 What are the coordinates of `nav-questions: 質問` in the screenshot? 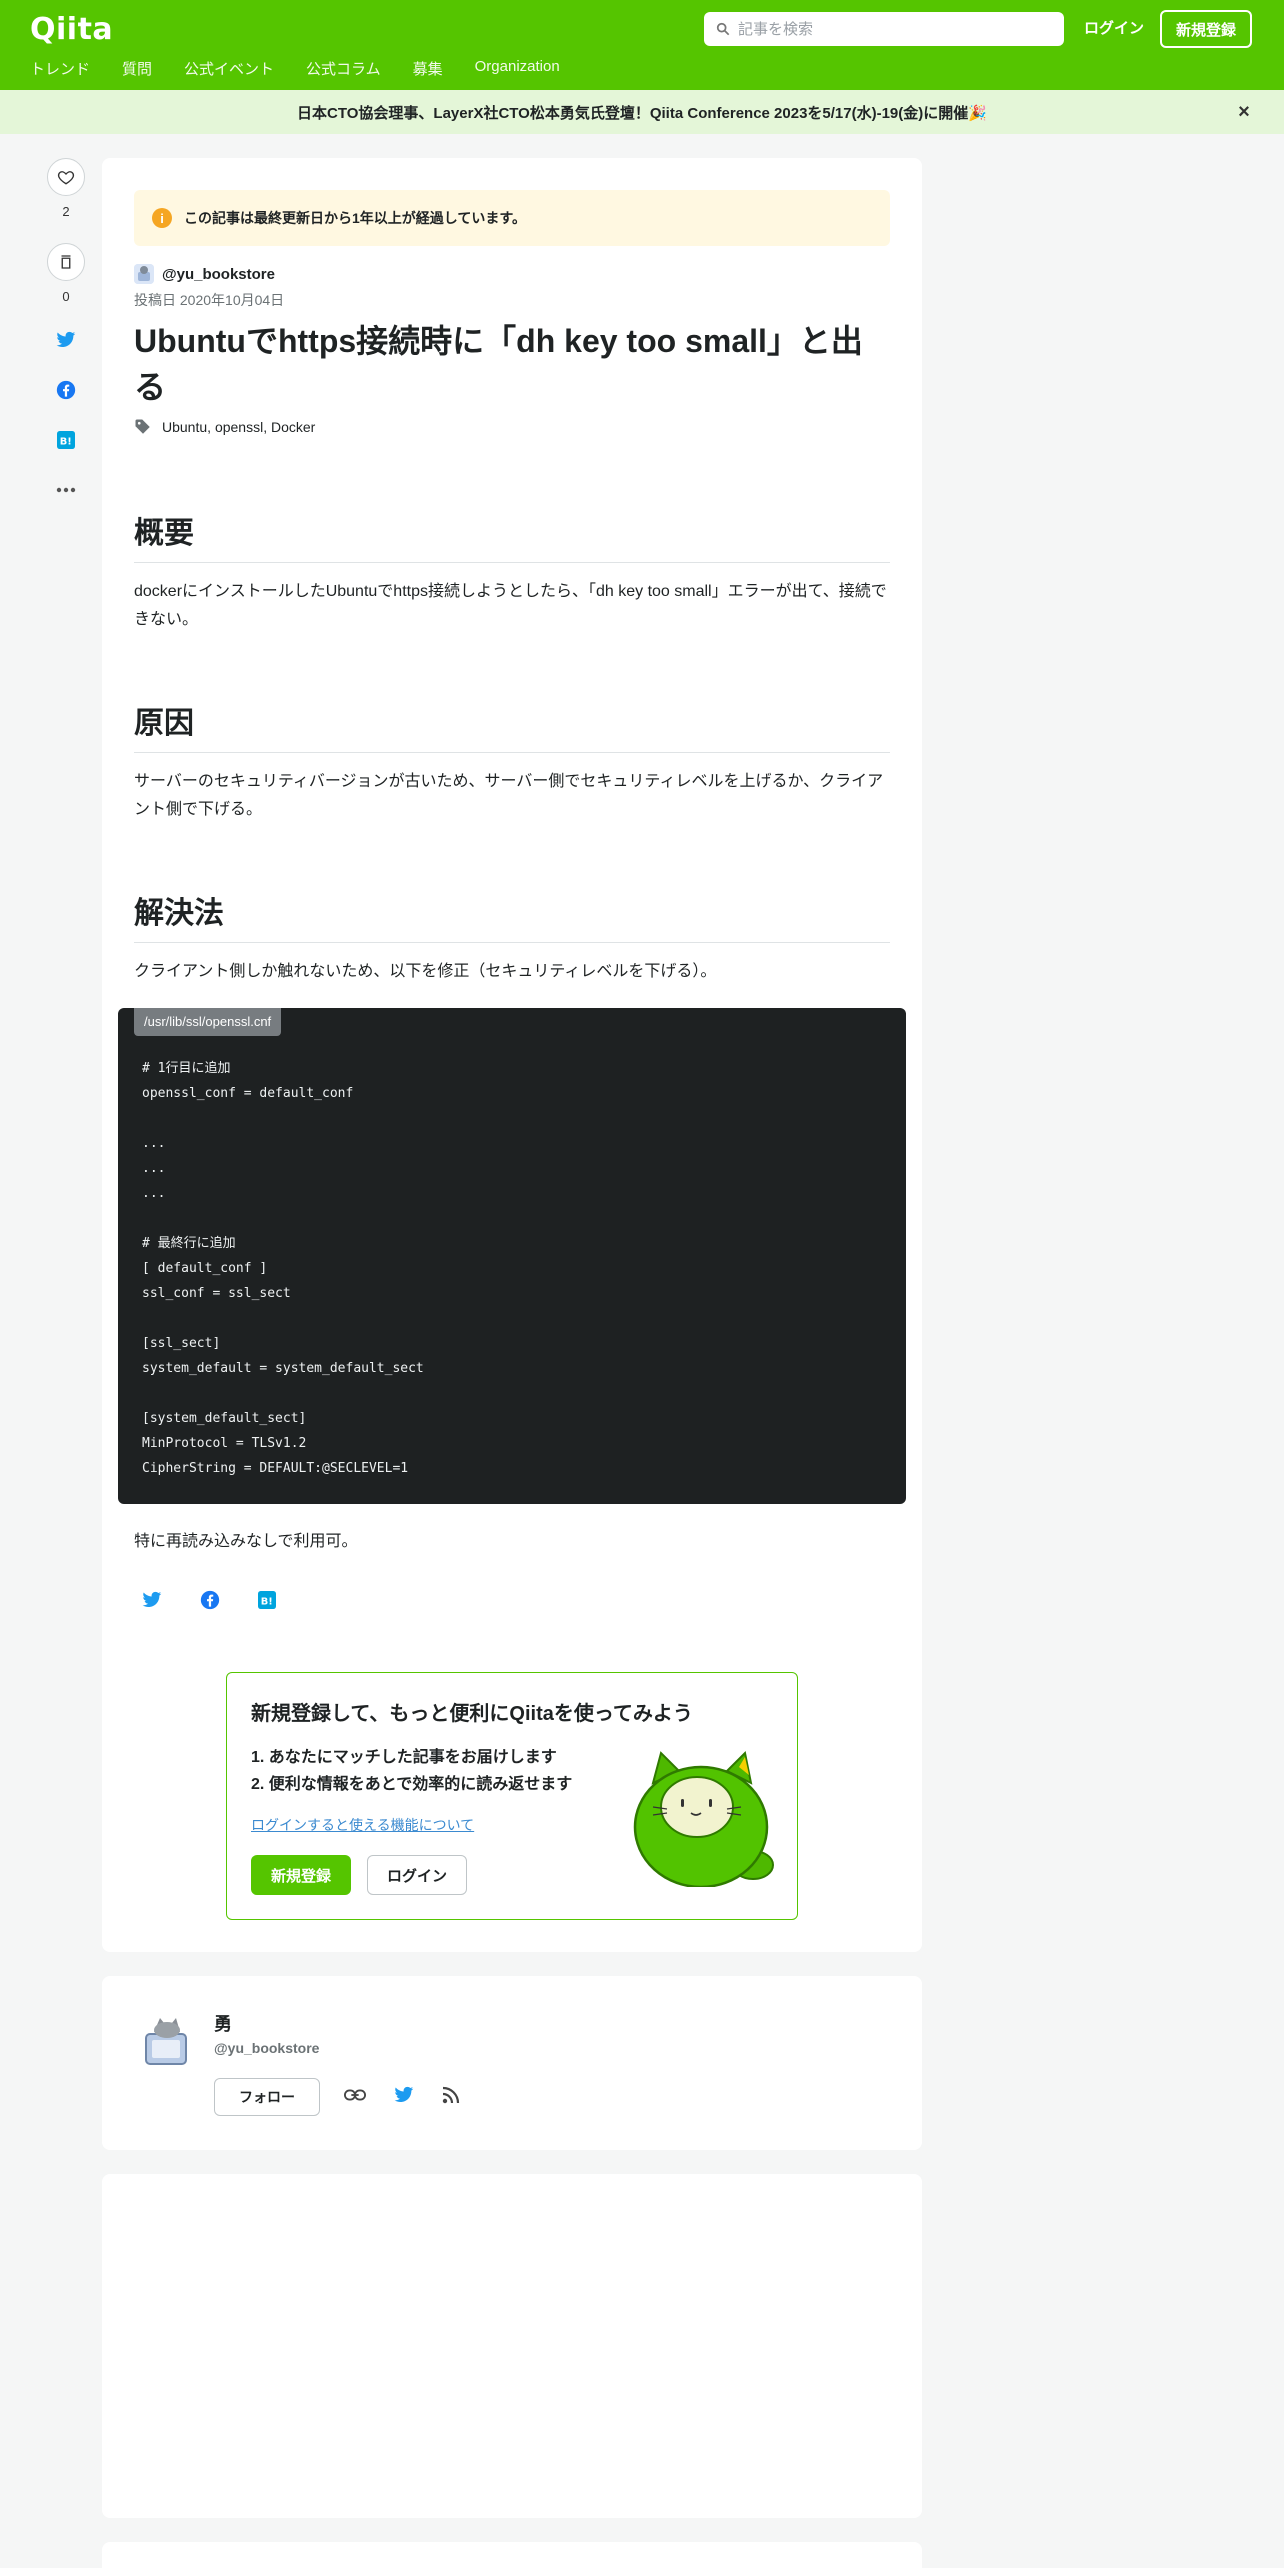 It's located at (137, 68).